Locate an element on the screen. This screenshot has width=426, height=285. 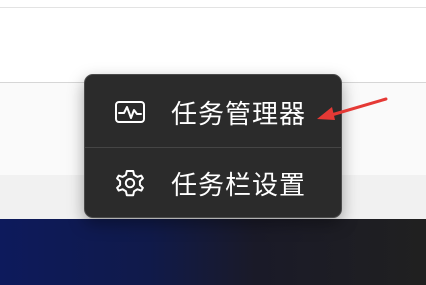
annotation-arrow is located at coordinates (352, 108).